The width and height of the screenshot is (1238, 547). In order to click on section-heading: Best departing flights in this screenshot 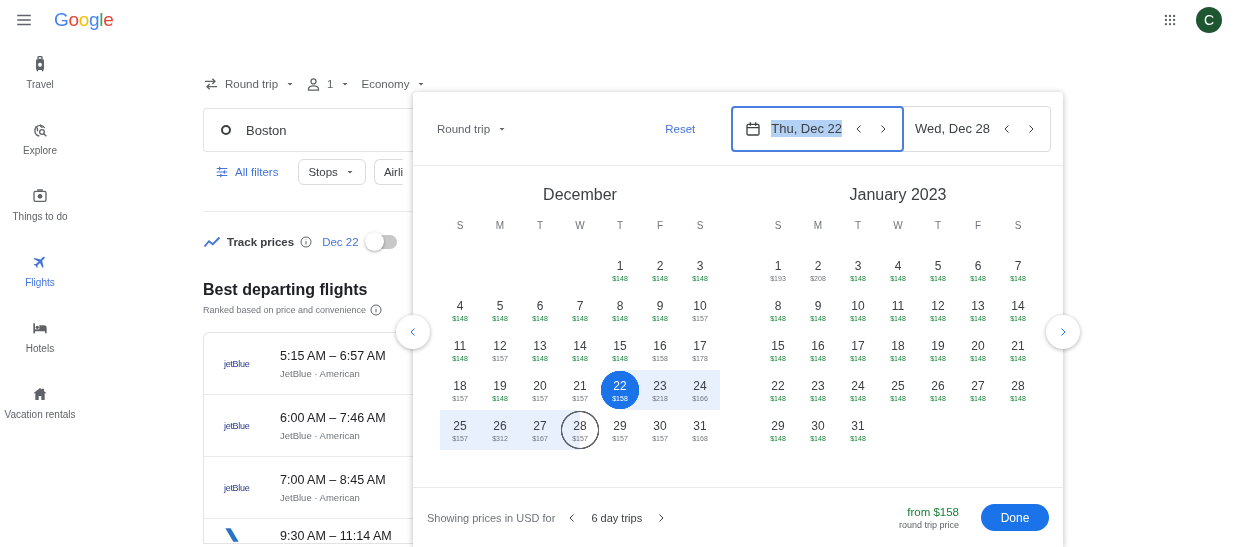, I will do `click(286, 290)`.